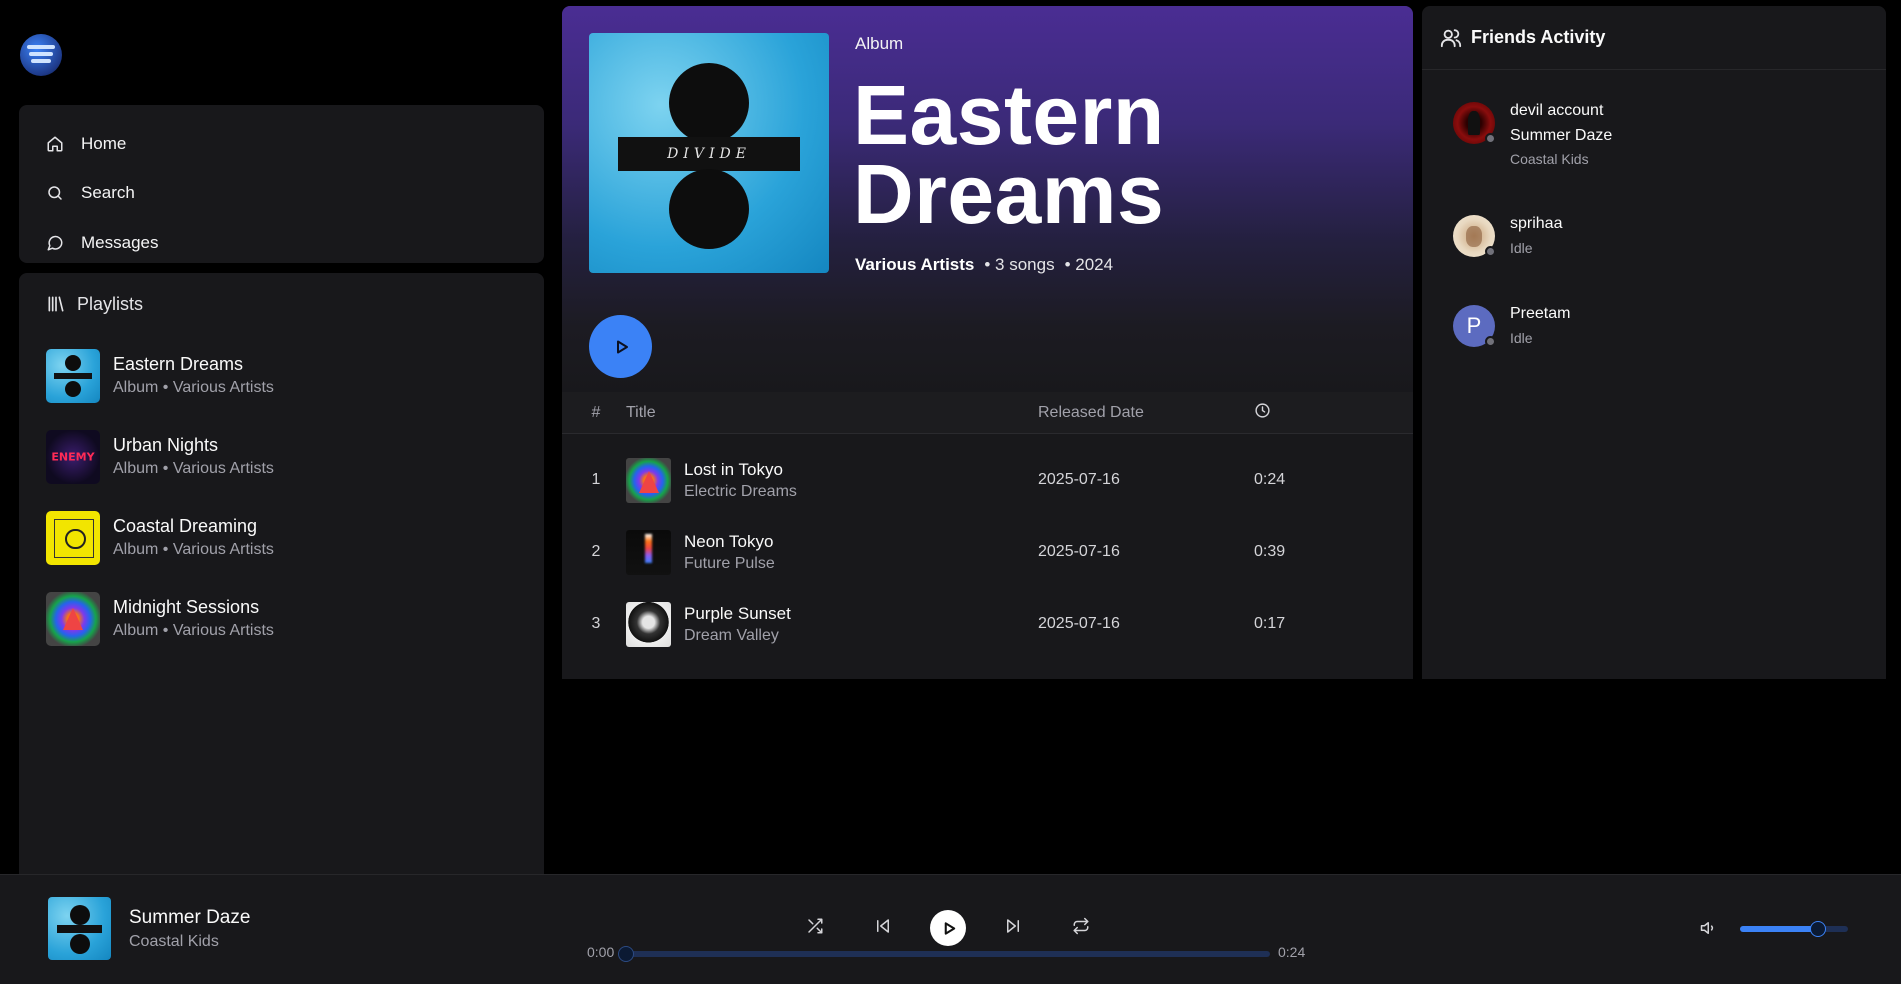 This screenshot has height=984, width=1901. I want to click on library-title: Playlists, so click(110, 303).